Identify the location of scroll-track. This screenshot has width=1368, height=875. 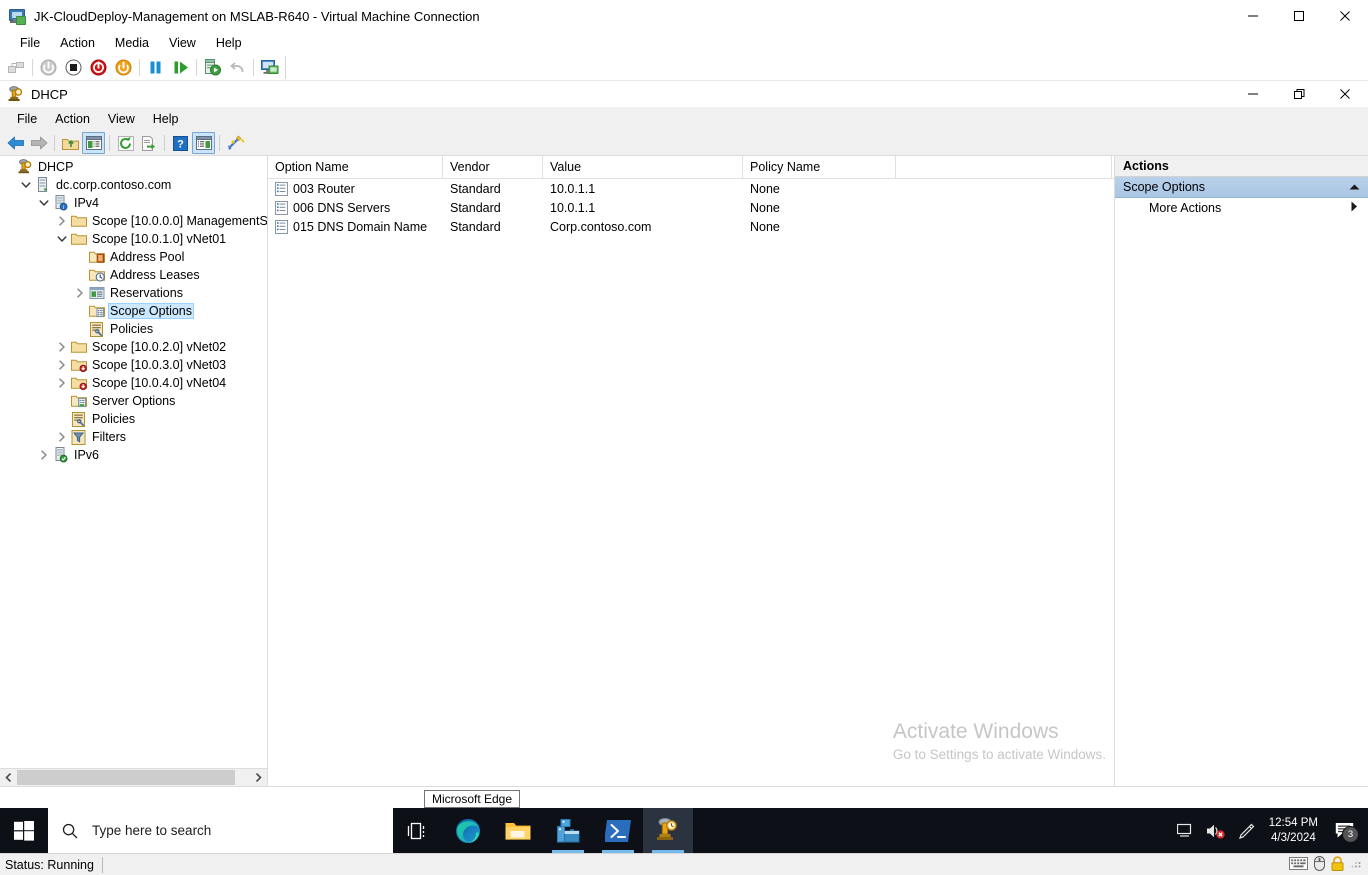
(133, 777).